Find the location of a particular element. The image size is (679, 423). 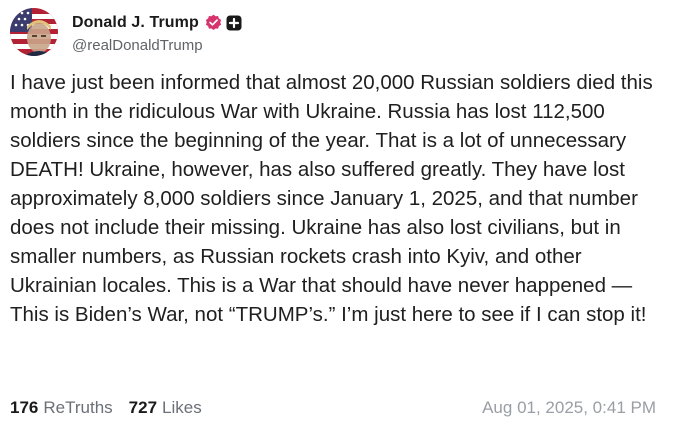

name-row: Donald J. Trump is located at coordinates (157, 23).